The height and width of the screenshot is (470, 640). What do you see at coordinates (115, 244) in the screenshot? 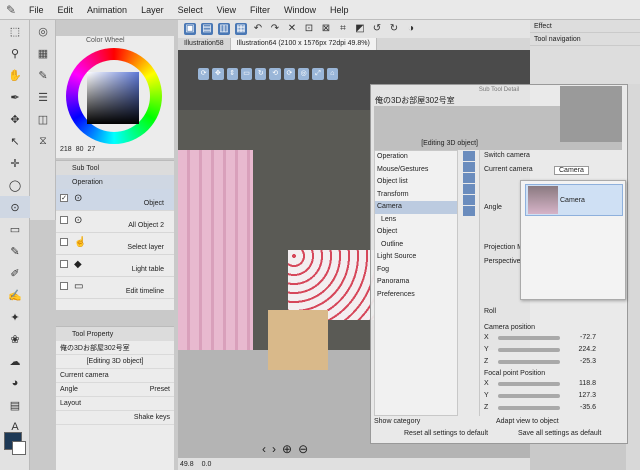
I see `sub-tool-item-select-layer: ☝ Select layer` at bounding box center [115, 244].